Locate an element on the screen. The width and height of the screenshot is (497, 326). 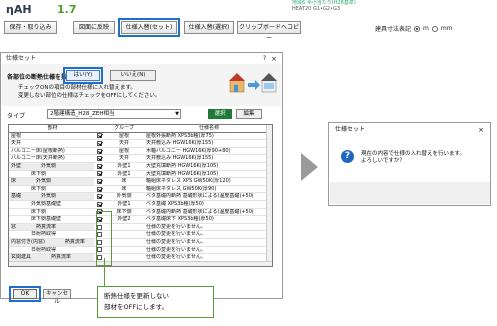
row-spec-name: 天井敷込み HGW16K(厚155) is located at coordinates (180, 143).